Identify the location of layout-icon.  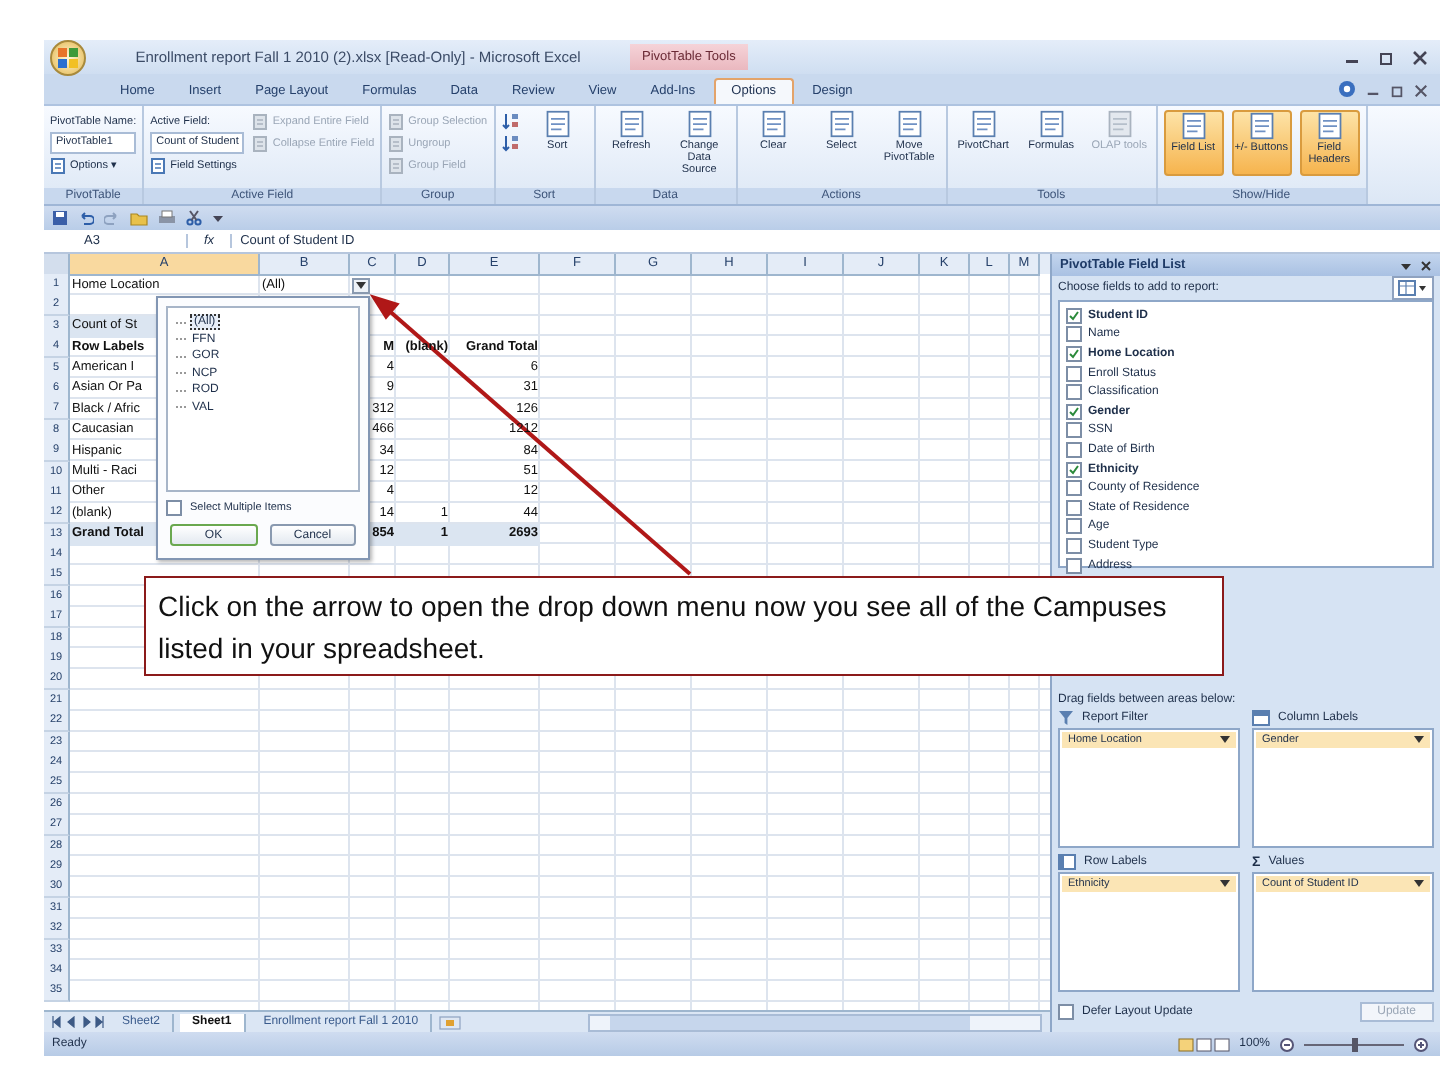
(1413, 288).